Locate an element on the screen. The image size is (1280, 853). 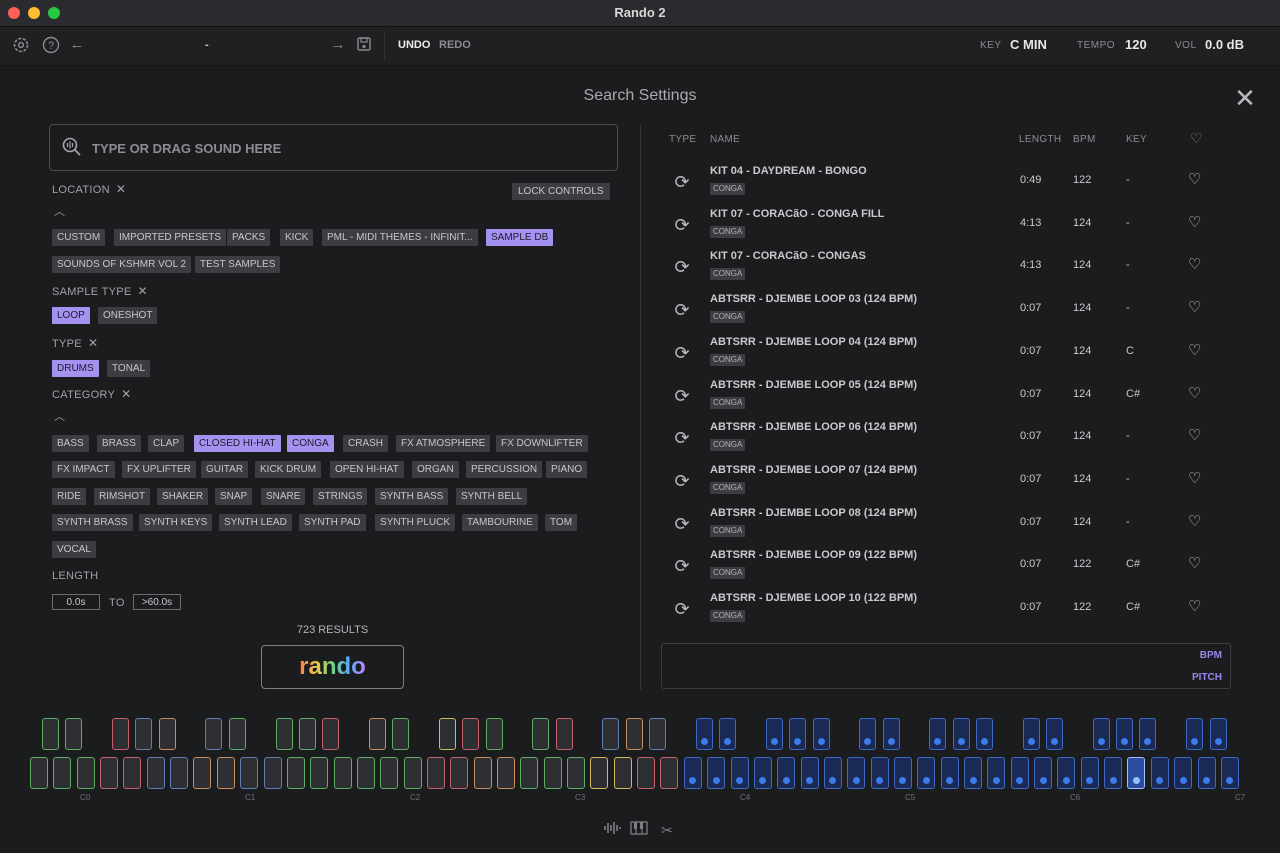
category-tag: SNARE is located at coordinates (283, 496).